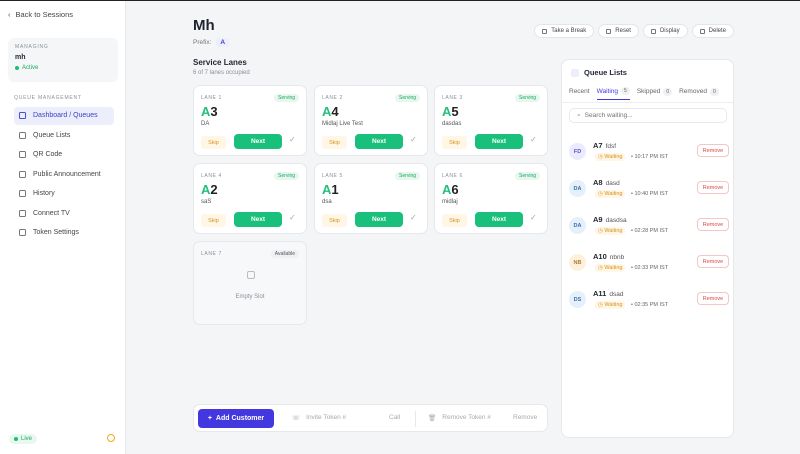 The width and height of the screenshot is (800, 454). I want to click on tab-recent: Recent, so click(579, 93).